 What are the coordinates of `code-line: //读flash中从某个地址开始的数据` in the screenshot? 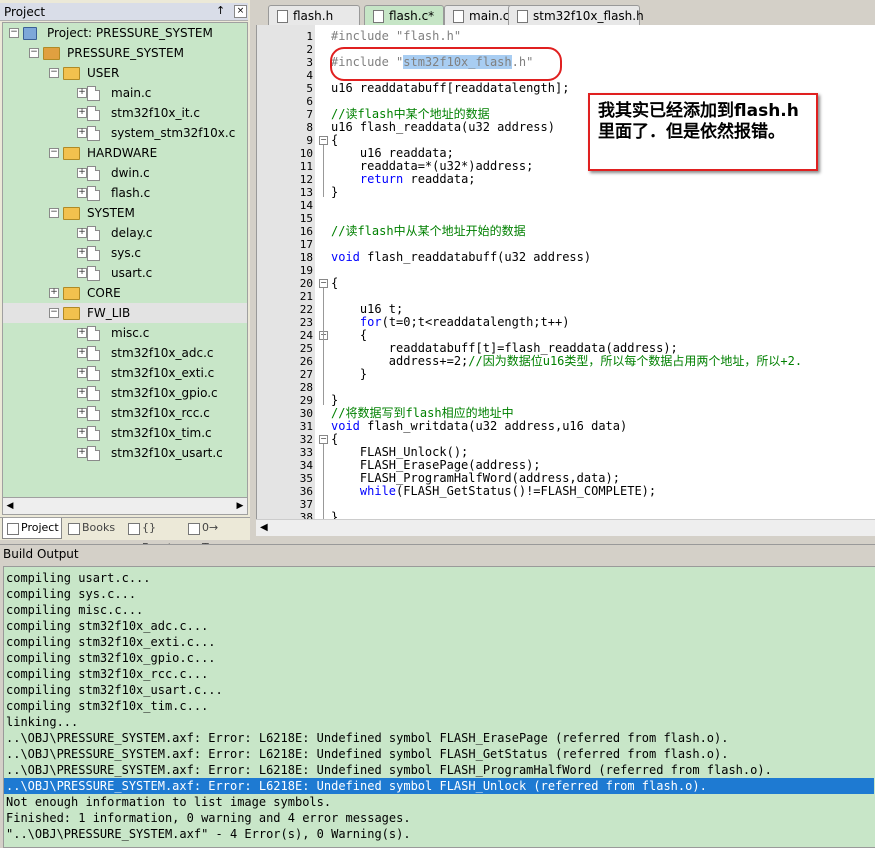 It's located at (428, 231).